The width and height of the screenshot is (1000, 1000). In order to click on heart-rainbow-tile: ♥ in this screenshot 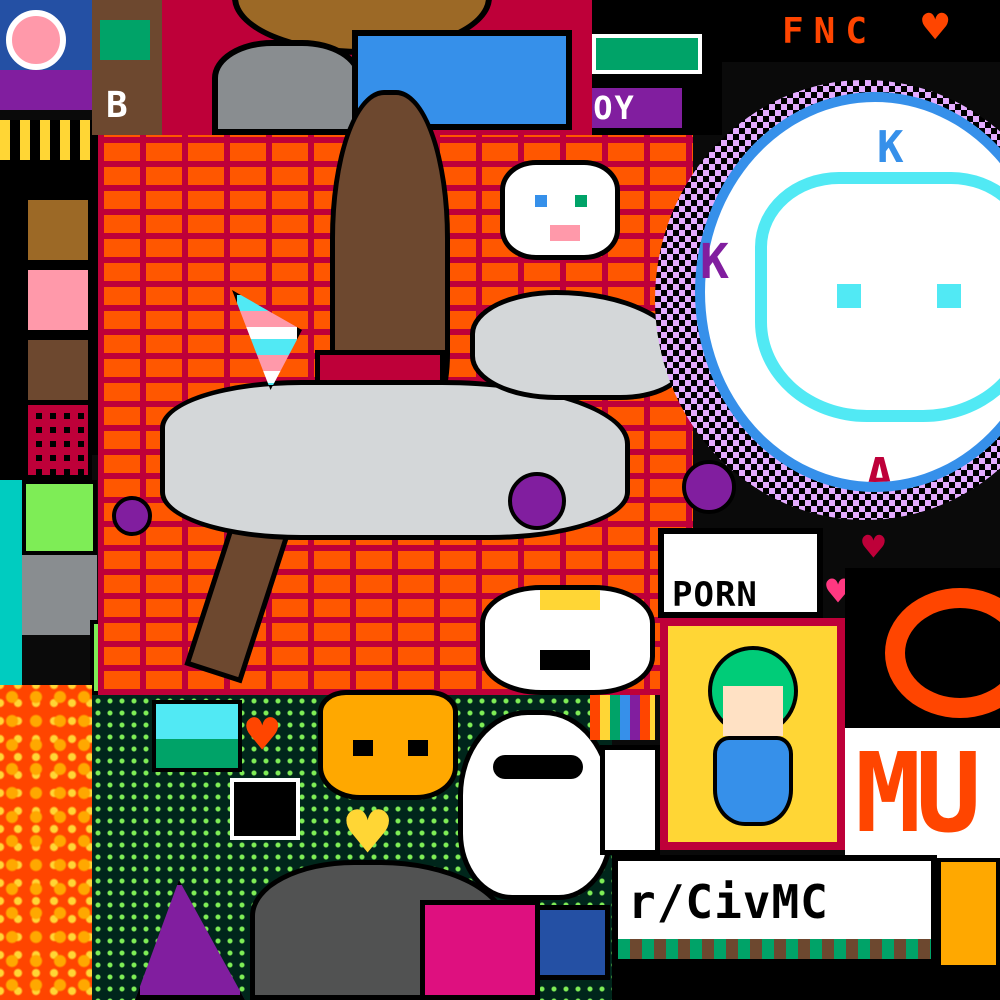, I will do `click(277, 737)`.